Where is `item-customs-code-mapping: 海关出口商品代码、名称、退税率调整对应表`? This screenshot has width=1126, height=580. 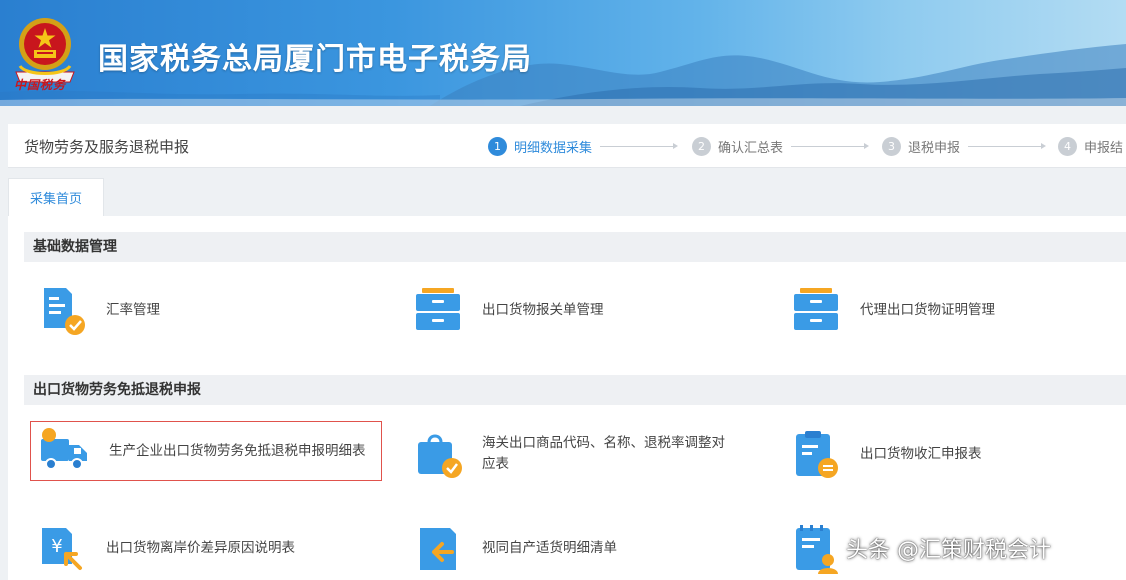 item-customs-code-mapping: 海关出口商品代码、名称、退税率调整对应表 is located at coordinates (592, 454).